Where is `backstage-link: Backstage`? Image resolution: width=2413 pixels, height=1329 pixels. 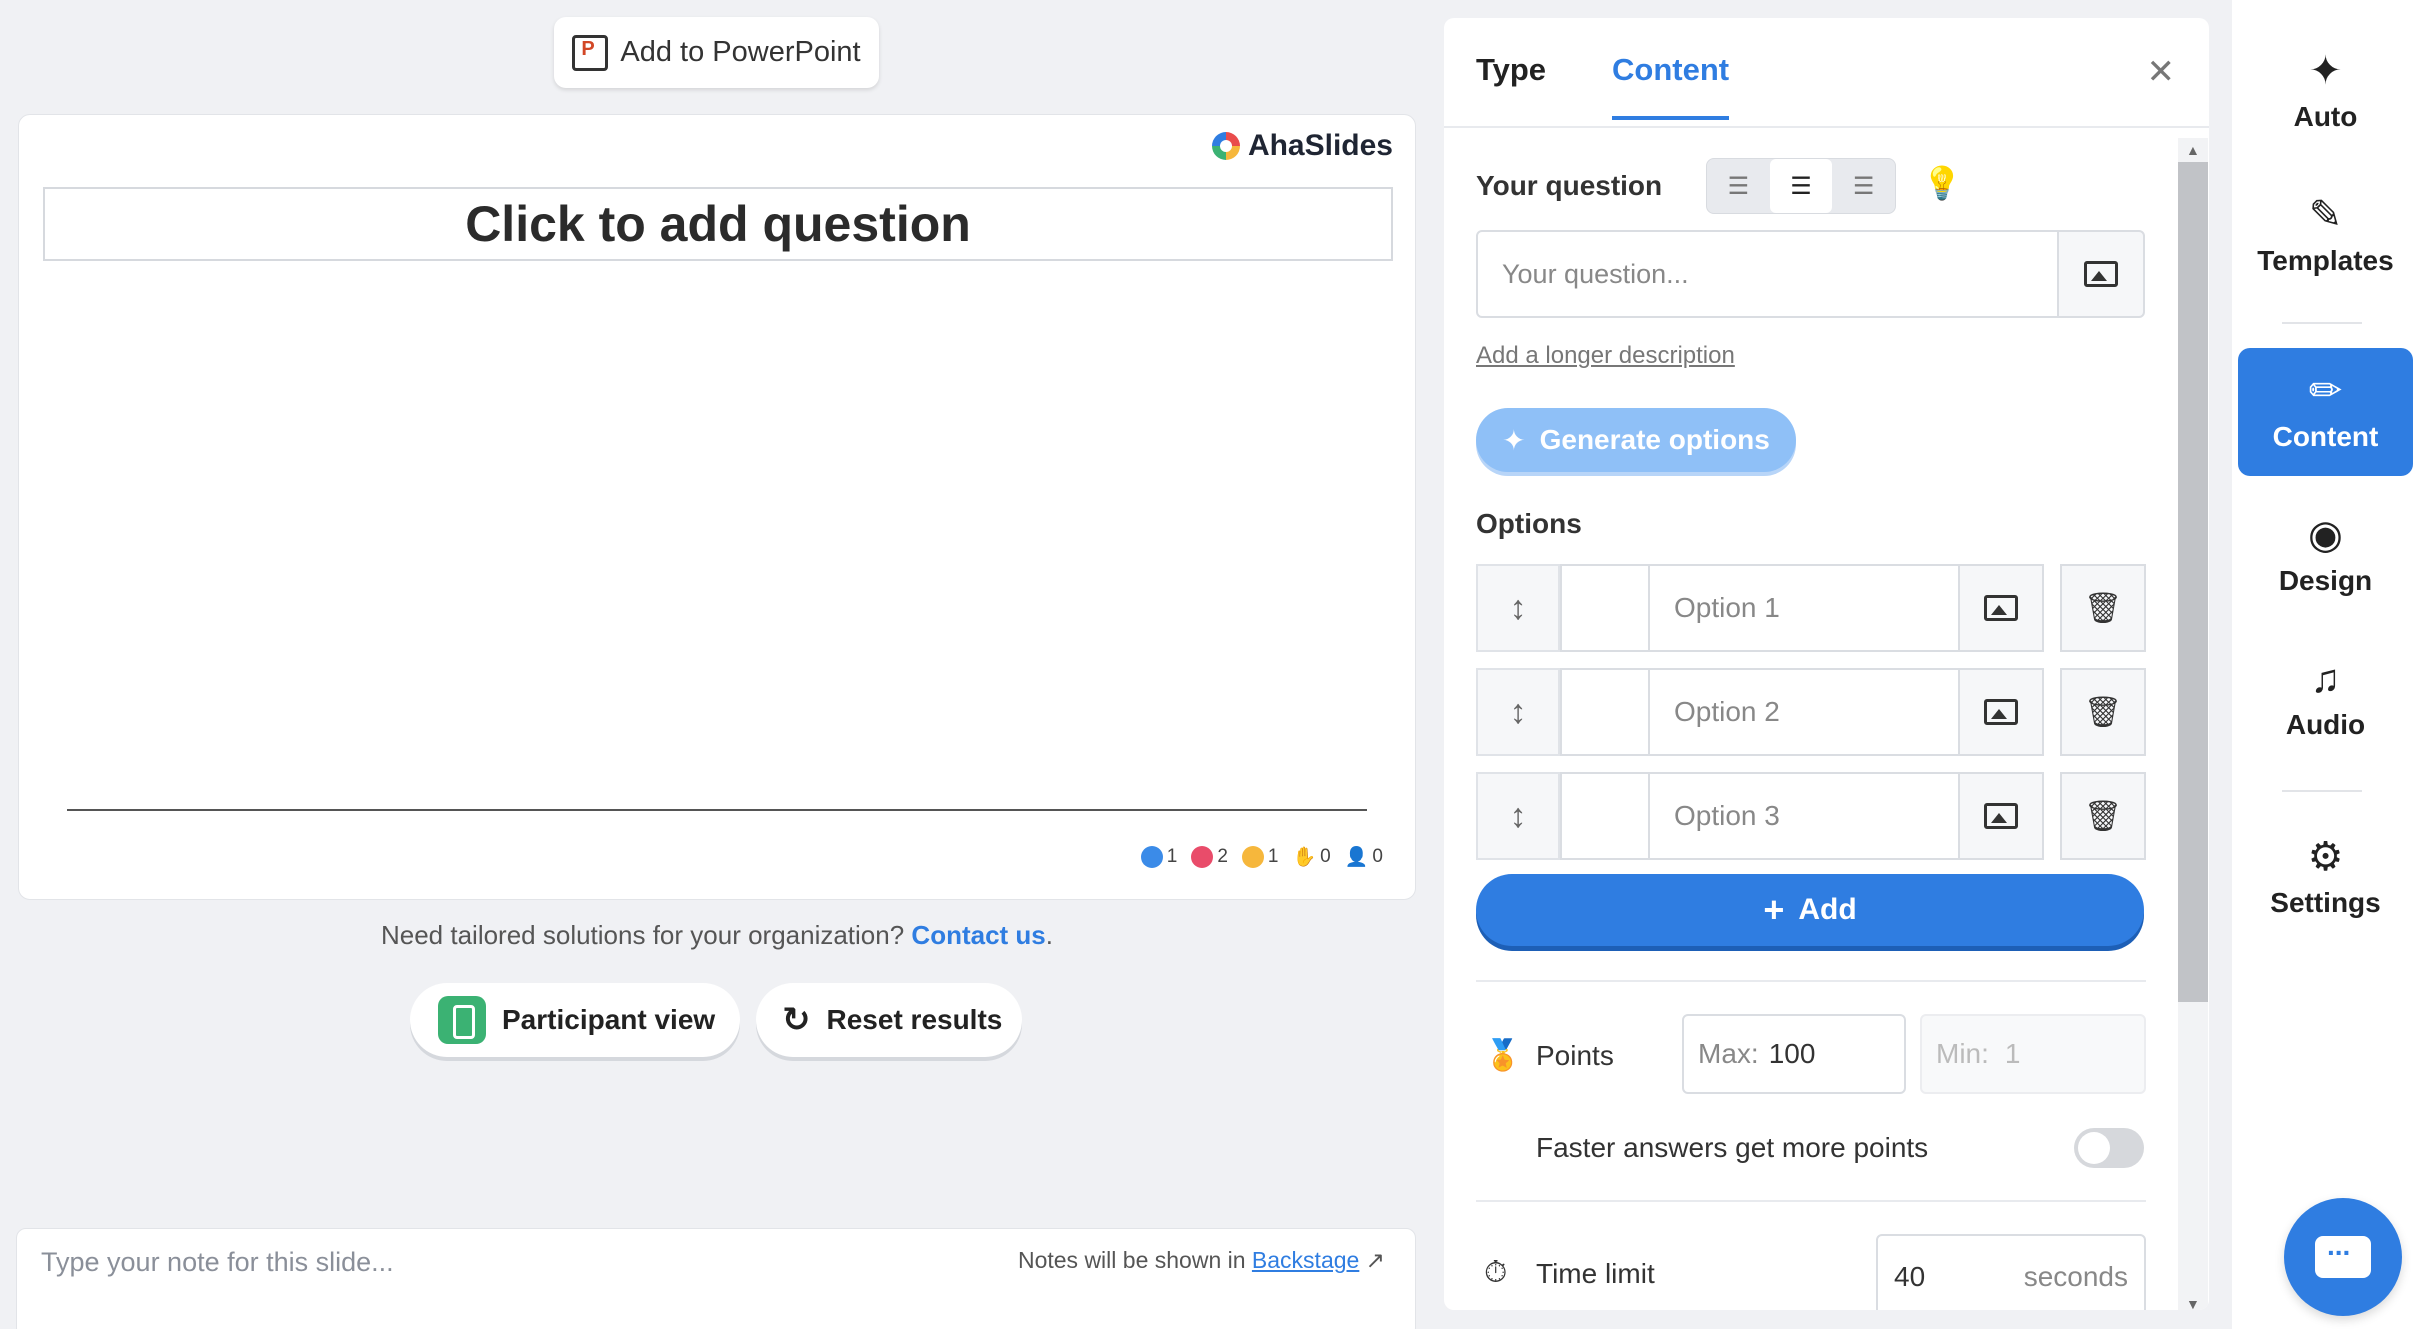
backstage-link: Backstage is located at coordinates (1305, 1260).